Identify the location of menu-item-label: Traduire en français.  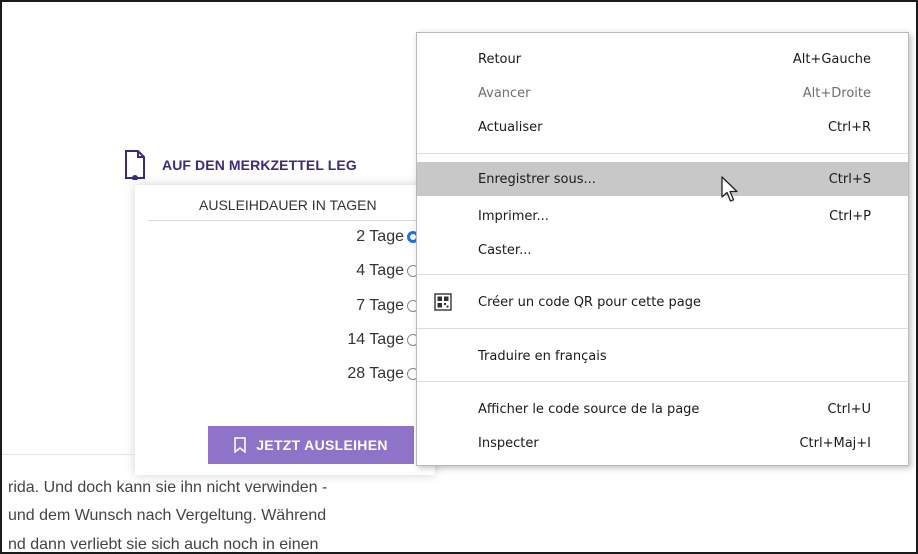
(542, 356).